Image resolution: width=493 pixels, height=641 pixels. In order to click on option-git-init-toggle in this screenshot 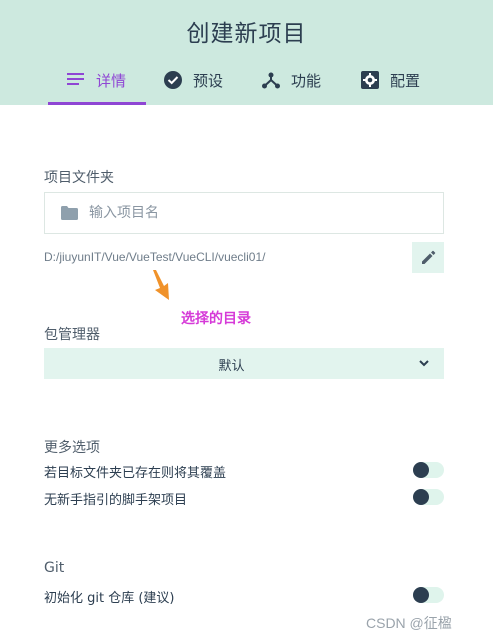, I will do `click(428, 595)`.